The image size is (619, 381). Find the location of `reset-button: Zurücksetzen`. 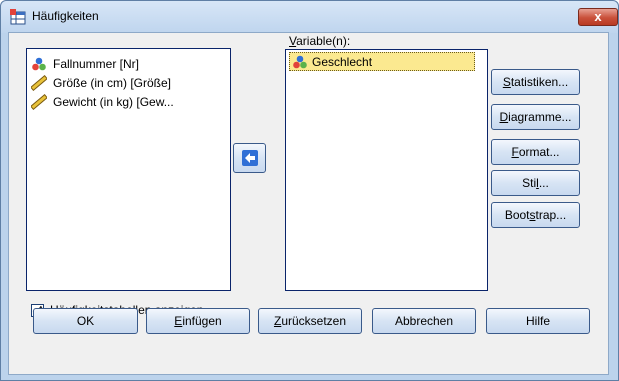

reset-button: Zurücksetzen is located at coordinates (310, 321).